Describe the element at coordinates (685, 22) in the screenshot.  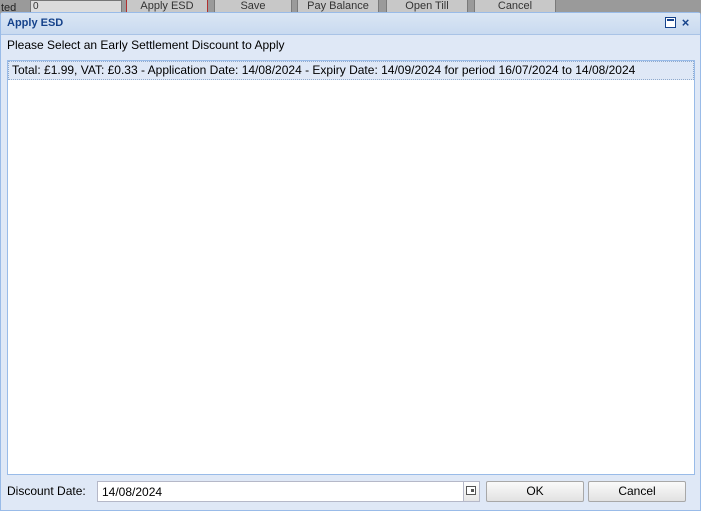
I see `close-icon: ×` at that location.